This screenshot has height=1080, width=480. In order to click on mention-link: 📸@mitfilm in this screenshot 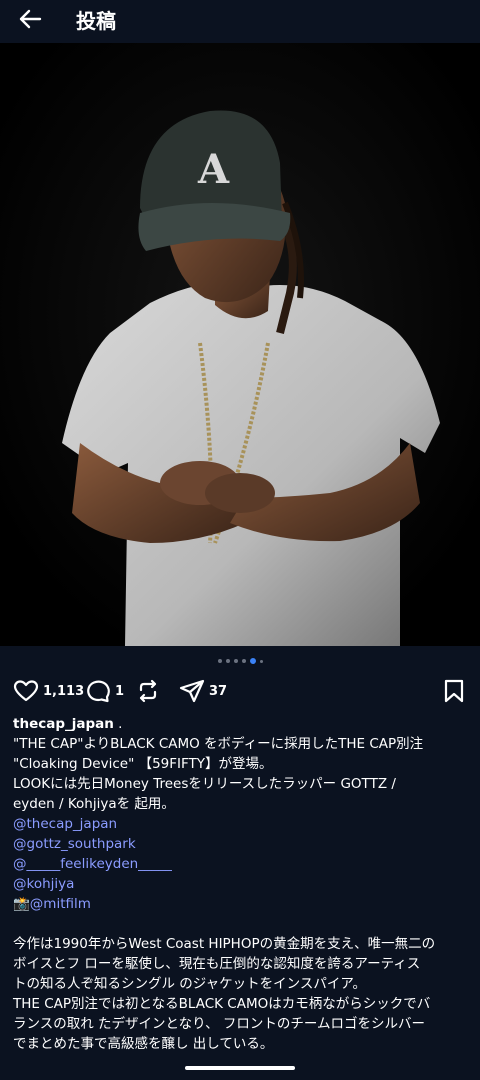, I will do `click(241, 904)`.